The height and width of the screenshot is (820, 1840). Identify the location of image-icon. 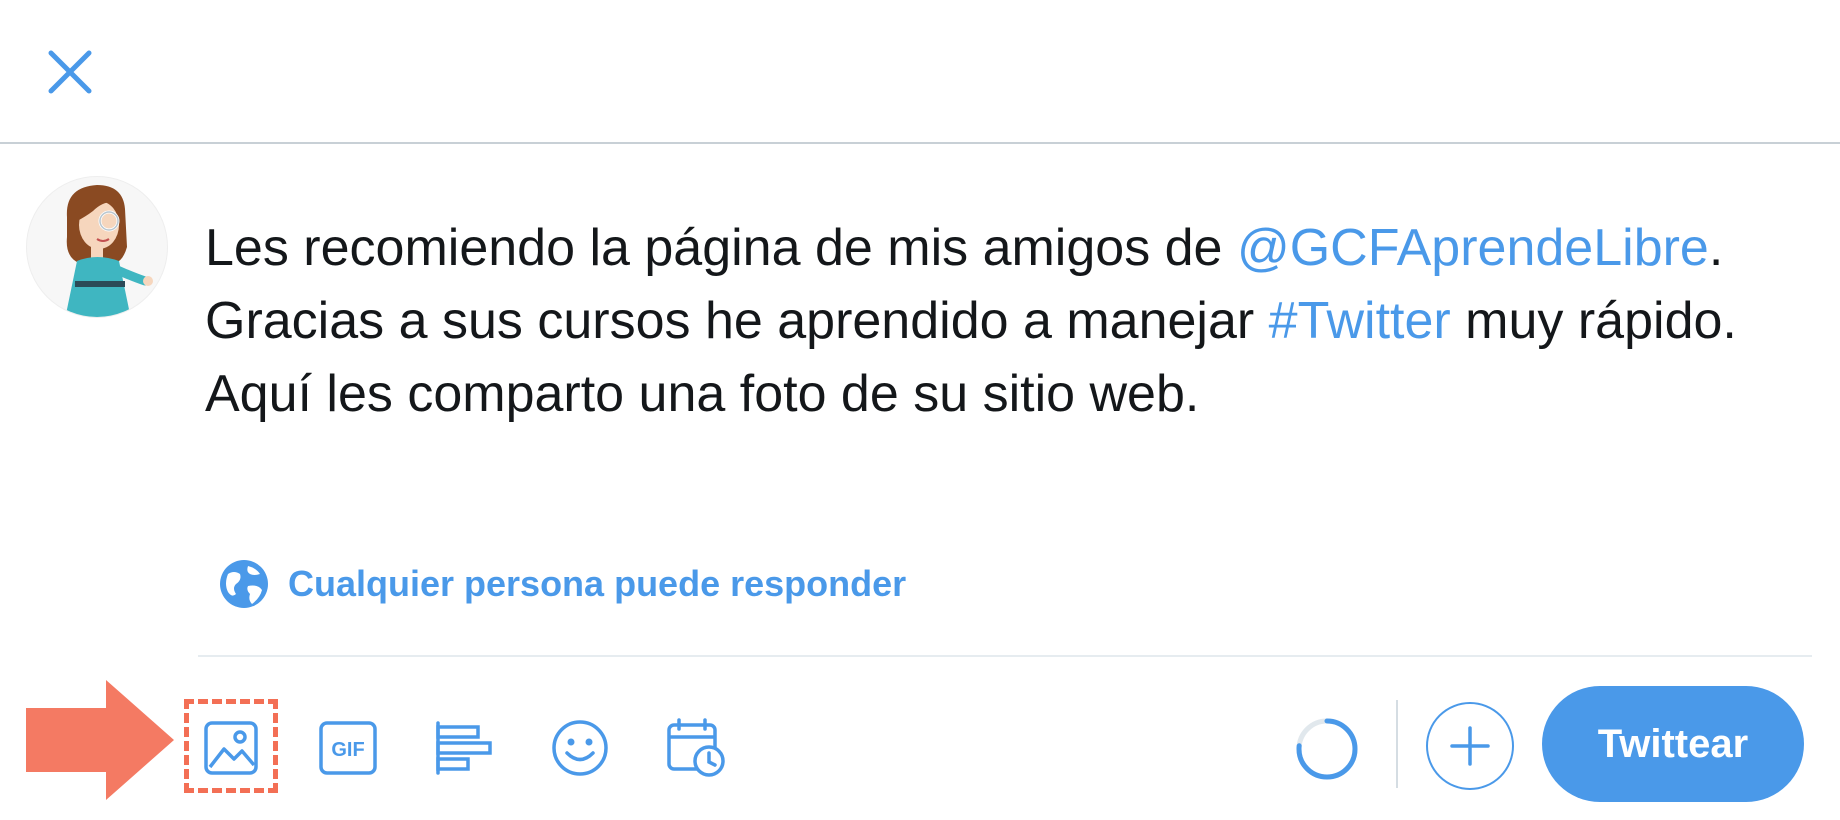
(231, 748).